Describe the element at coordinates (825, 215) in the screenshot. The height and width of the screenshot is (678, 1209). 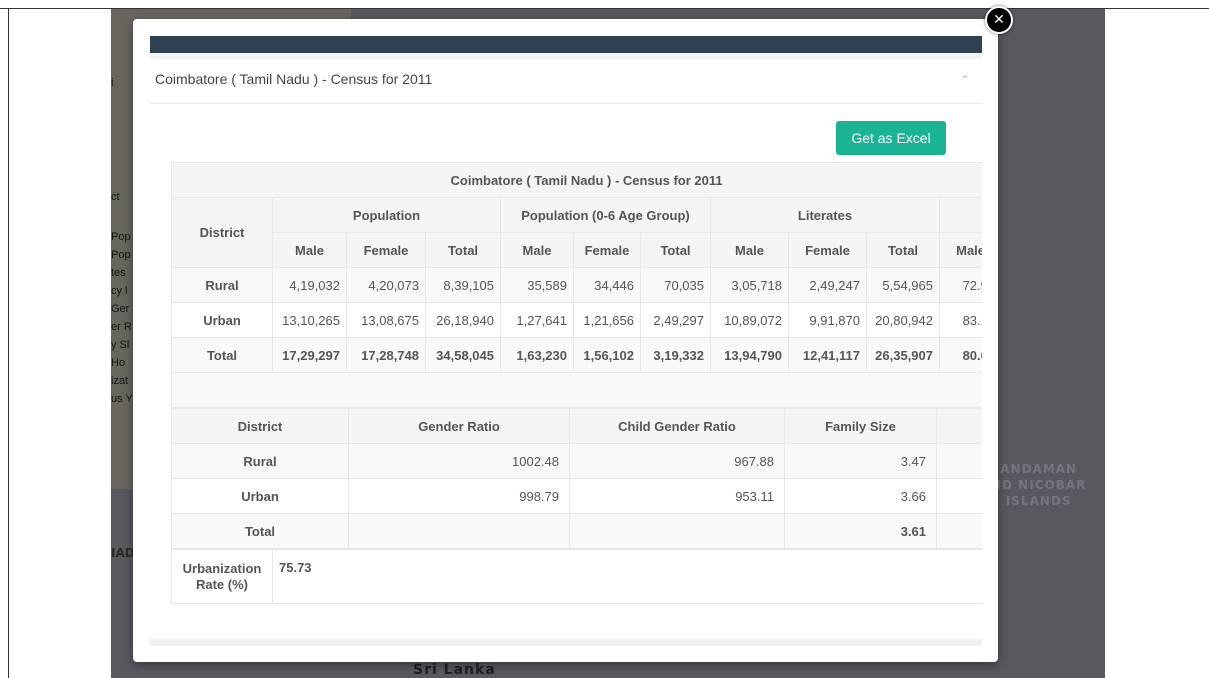
I see `group-header-literates: Literates` at that location.